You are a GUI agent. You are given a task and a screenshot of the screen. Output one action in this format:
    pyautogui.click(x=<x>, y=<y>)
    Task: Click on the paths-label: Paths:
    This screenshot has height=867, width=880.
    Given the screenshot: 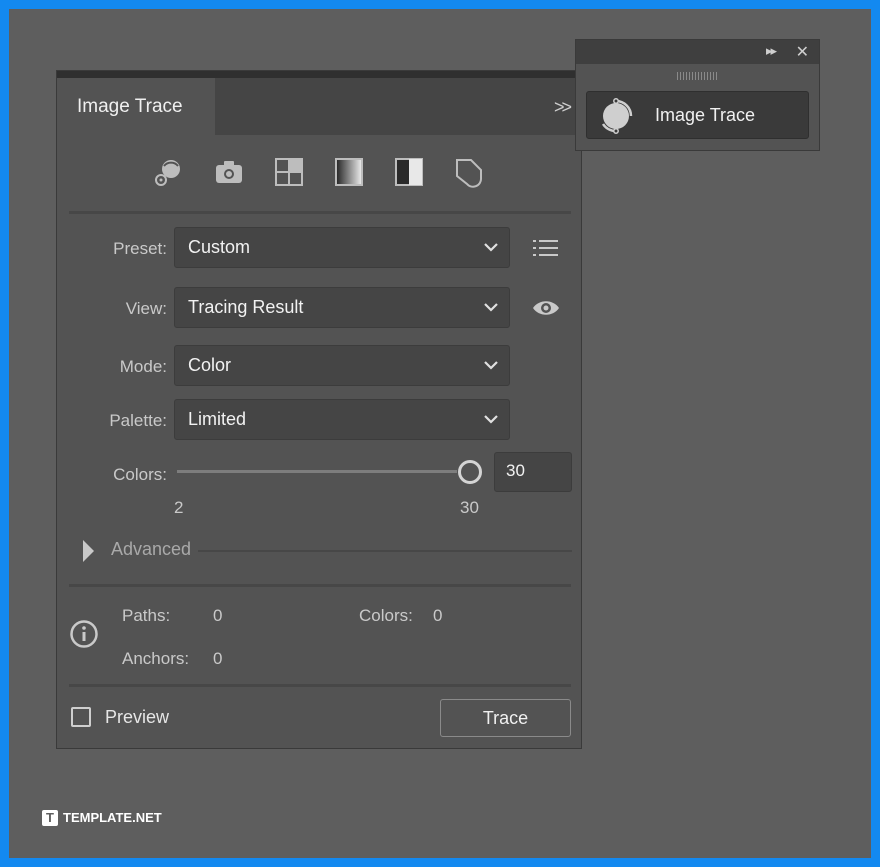 What is the action you would take?
    pyautogui.click(x=146, y=615)
    